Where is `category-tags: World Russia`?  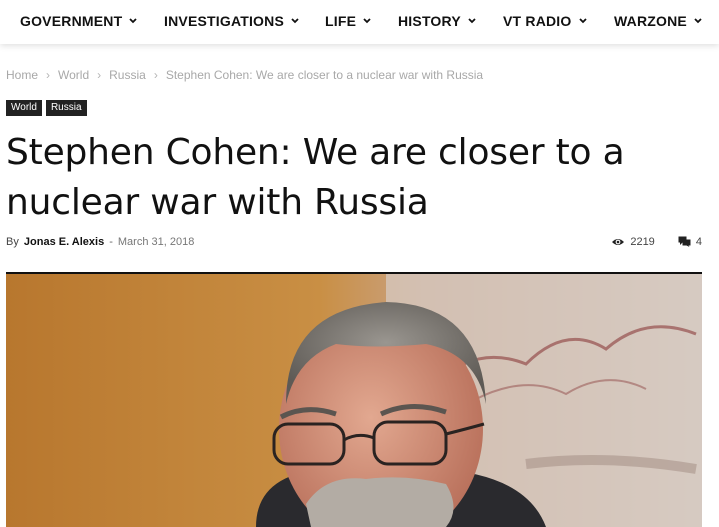 category-tags: World Russia is located at coordinates (48, 106).